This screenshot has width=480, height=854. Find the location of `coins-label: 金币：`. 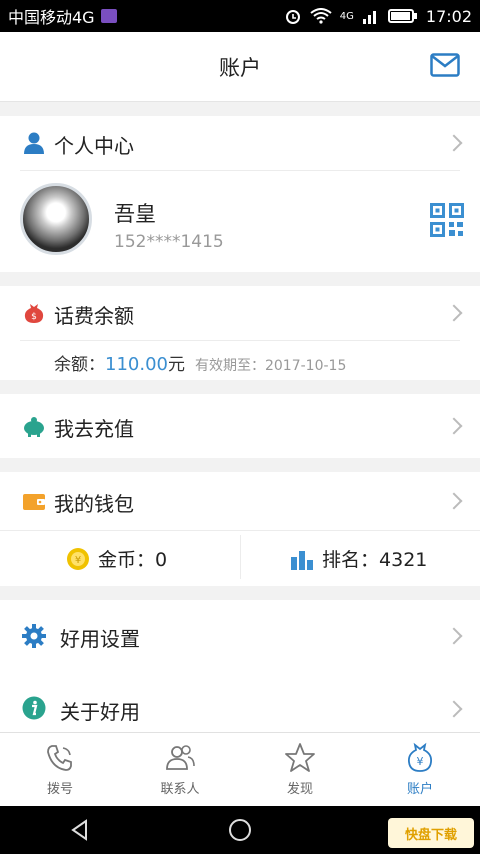

coins-label: 金币： is located at coordinates (127, 560).